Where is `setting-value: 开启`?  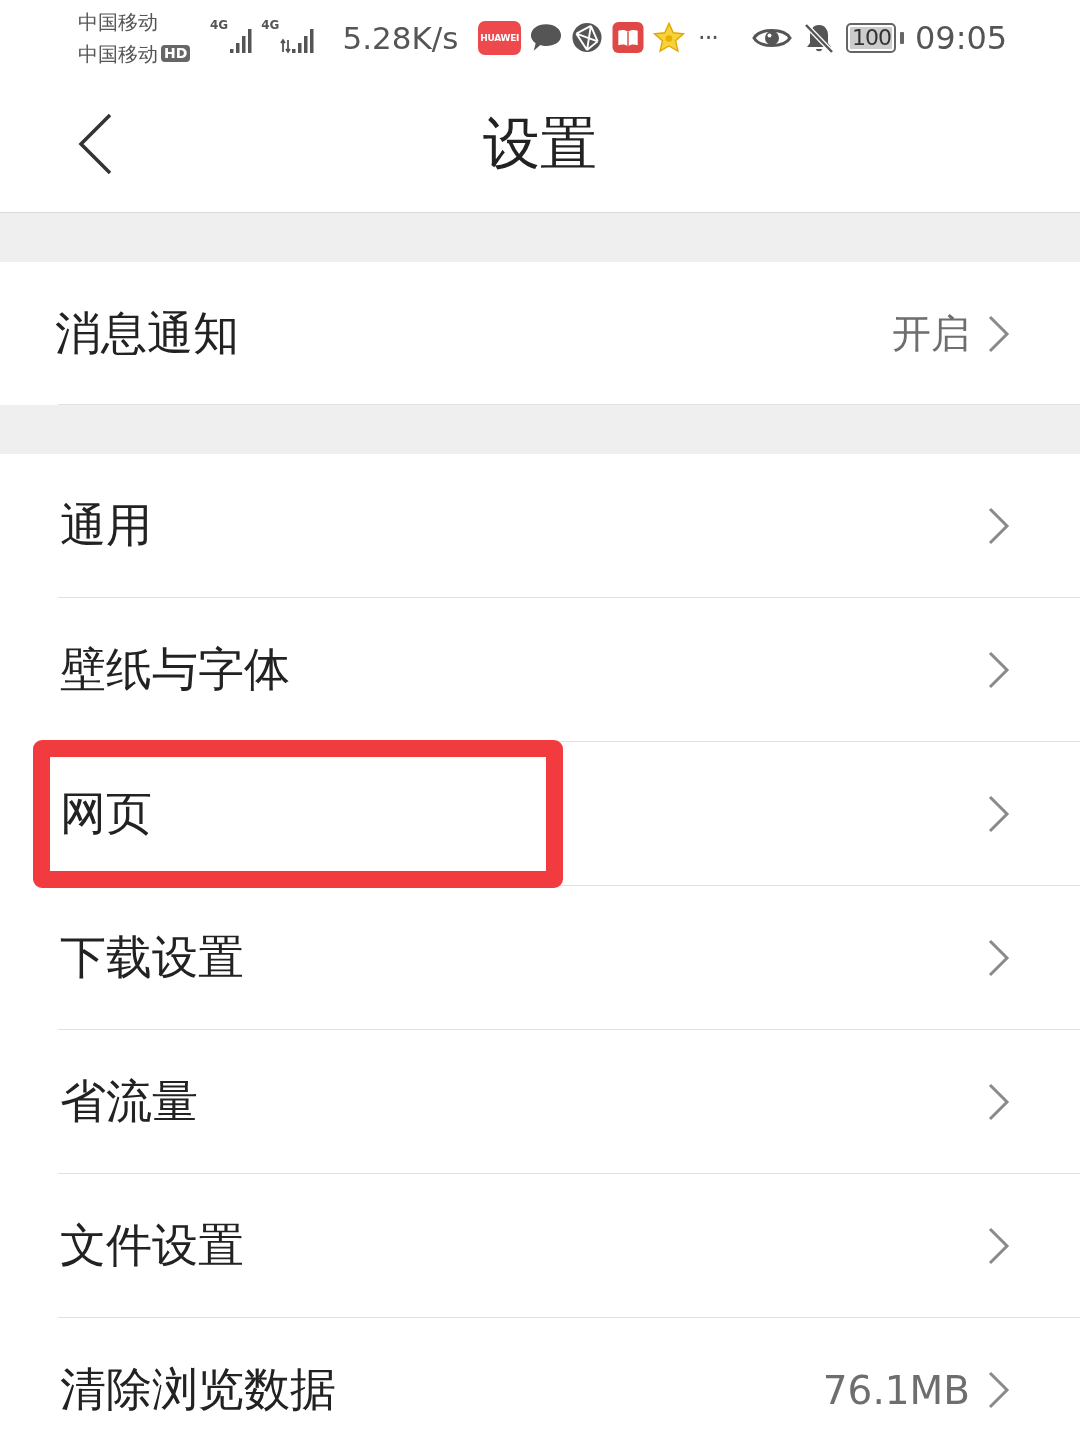 setting-value: 开启 is located at coordinates (931, 333).